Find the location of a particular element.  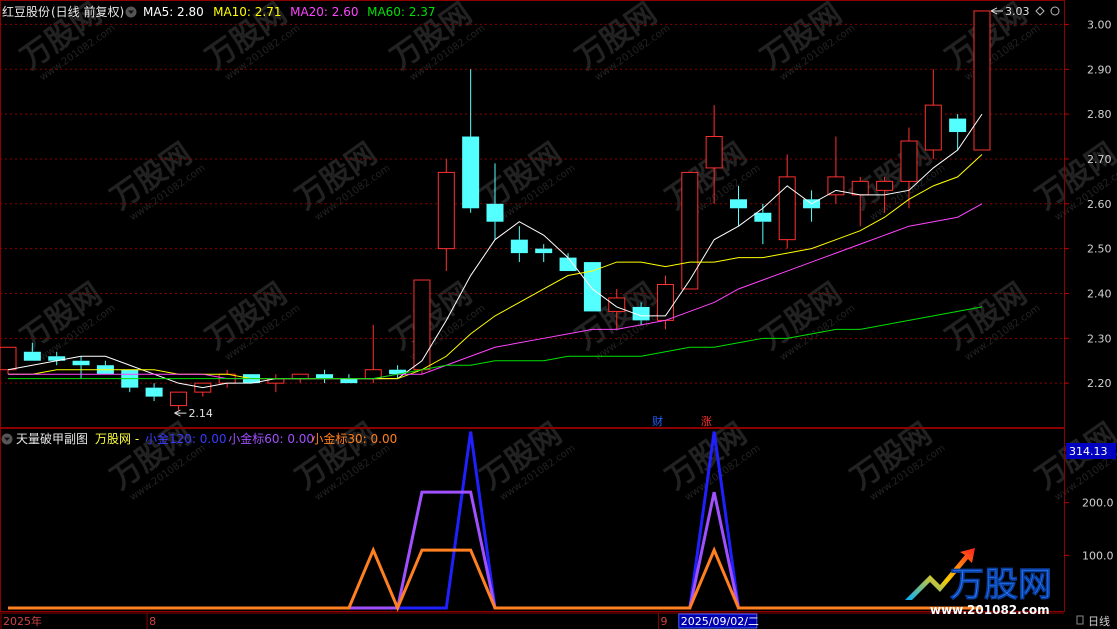

price-tick-label: 2.90 is located at coordinates (1099, 69).